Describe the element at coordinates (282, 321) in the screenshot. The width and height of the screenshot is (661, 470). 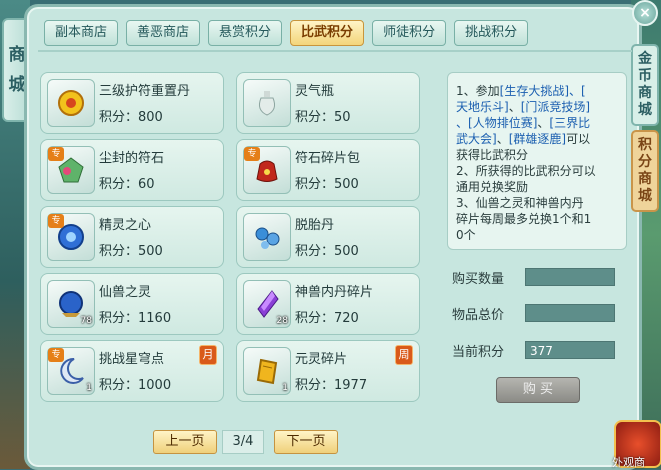
I see `item-quantity: 28` at that location.